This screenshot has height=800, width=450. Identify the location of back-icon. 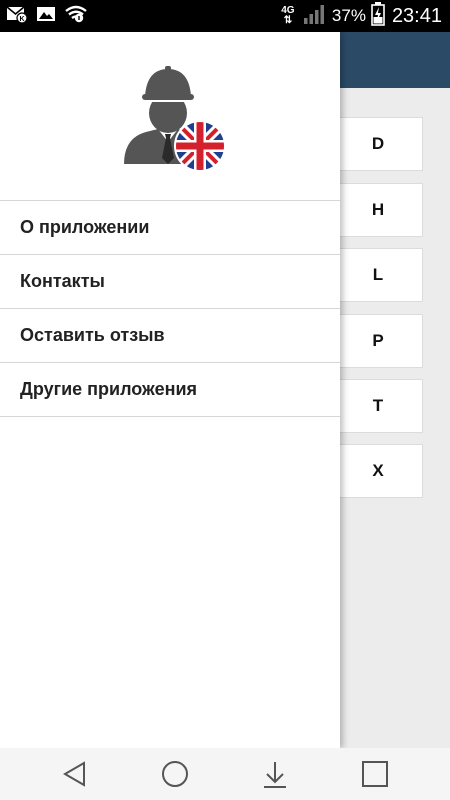
(75, 774).